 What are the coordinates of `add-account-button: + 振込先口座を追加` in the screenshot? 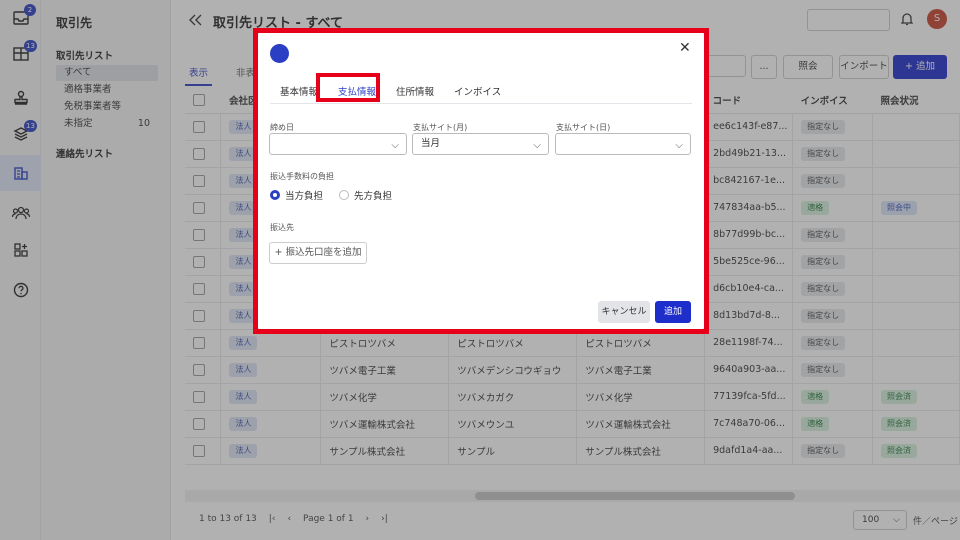 It's located at (318, 253).